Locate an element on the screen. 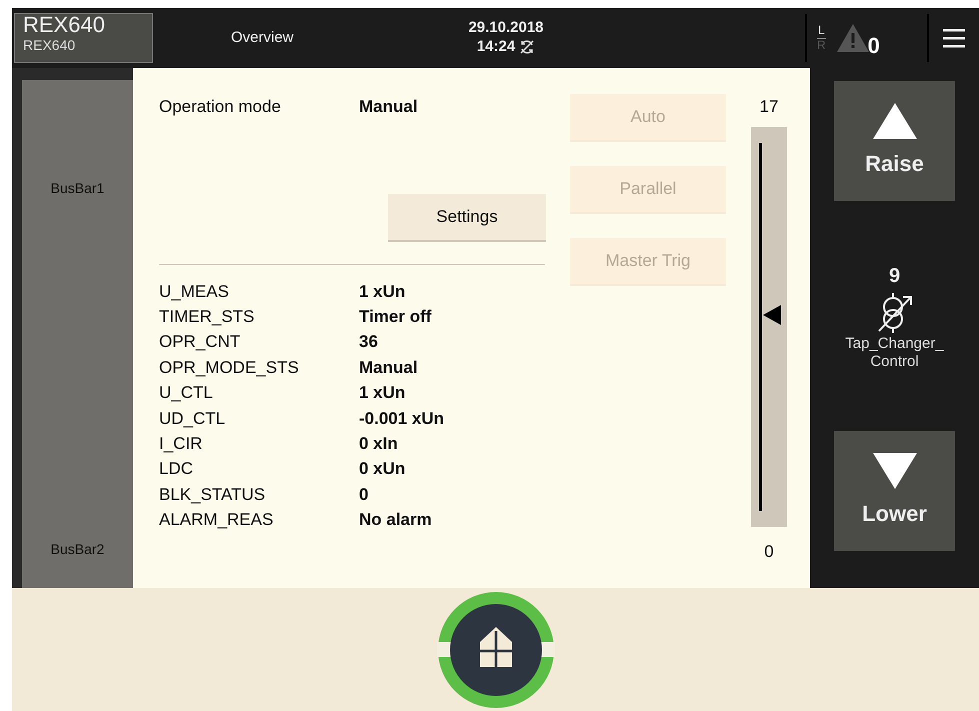  signal-value: 36 is located at coordinates (368, 342).